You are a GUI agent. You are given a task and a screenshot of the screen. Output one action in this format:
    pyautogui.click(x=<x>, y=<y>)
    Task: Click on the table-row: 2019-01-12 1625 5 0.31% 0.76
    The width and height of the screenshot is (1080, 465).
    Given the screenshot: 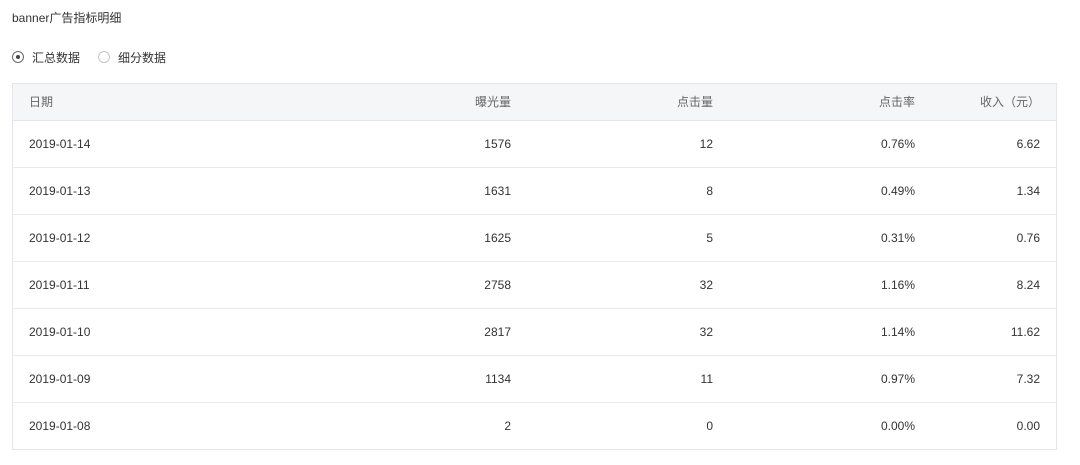 What is the action you would take?
    pyautogui.click(x=534, y=237)
    